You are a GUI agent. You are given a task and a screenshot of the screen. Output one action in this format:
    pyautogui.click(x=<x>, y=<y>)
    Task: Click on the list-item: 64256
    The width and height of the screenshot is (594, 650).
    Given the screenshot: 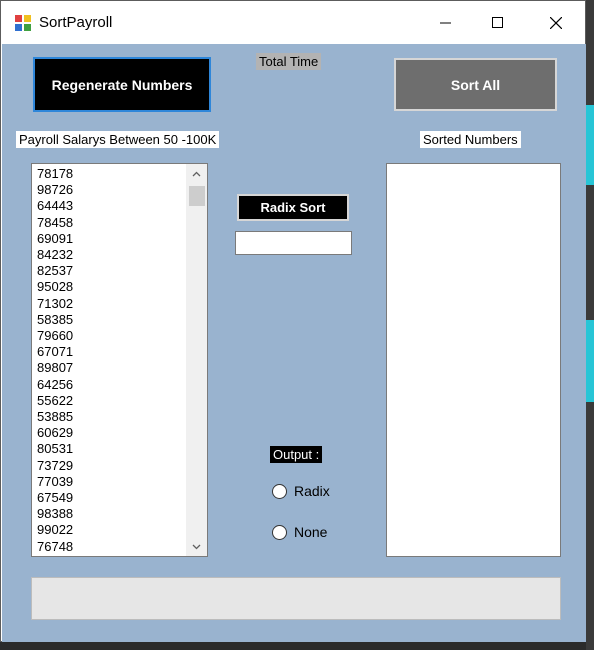 What is the action you would take?
    pyautogui.click(x=55, y=385)
    